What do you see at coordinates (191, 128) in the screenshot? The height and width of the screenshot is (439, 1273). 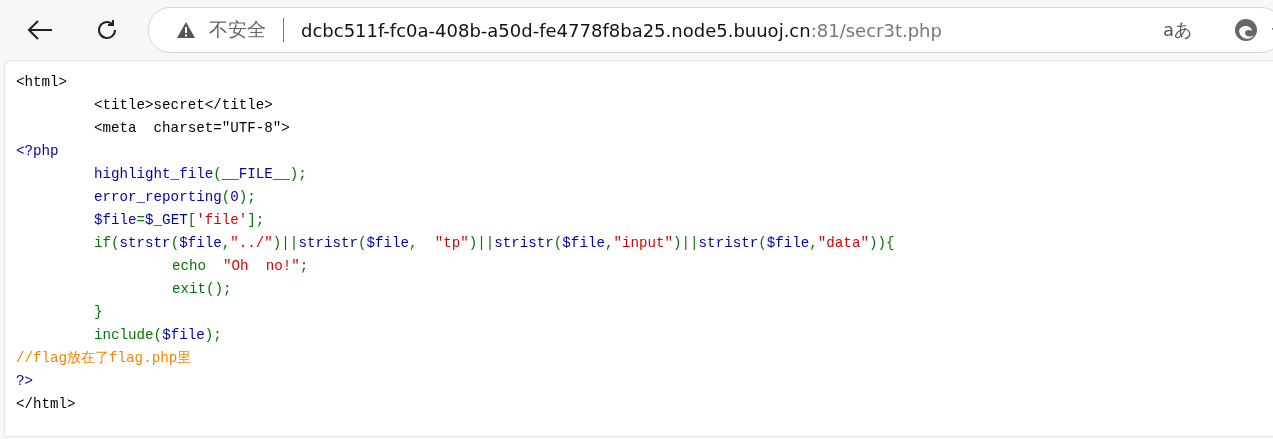 I see `code-line: <meta charset="UTF-8">` at bounding box center [191, 128].